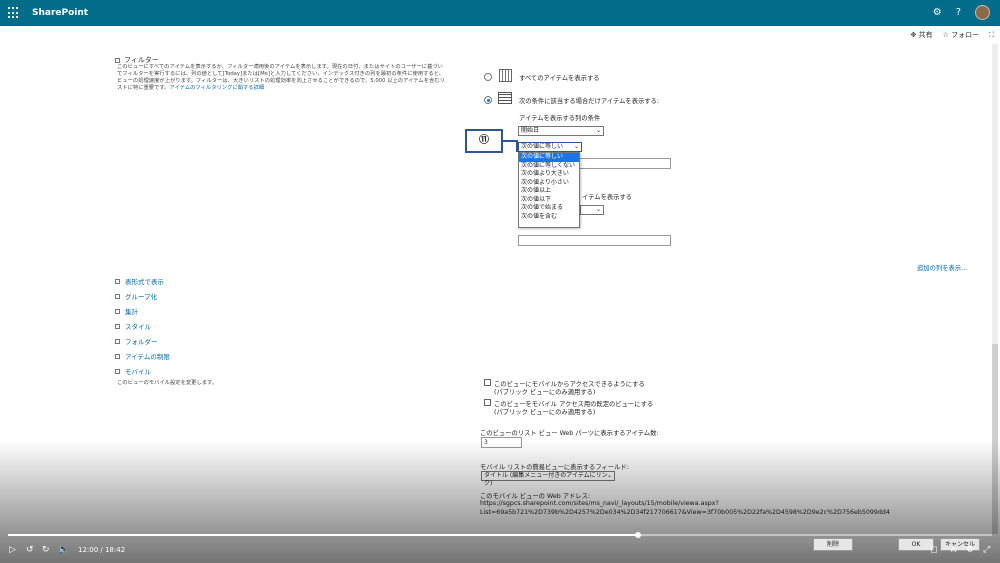 This screenshot has height=563, width=1000. What do you see at coordinates (46, 550) in the screenshot?
I see `forward-icon: ↻` at bounding box center [46, 550].